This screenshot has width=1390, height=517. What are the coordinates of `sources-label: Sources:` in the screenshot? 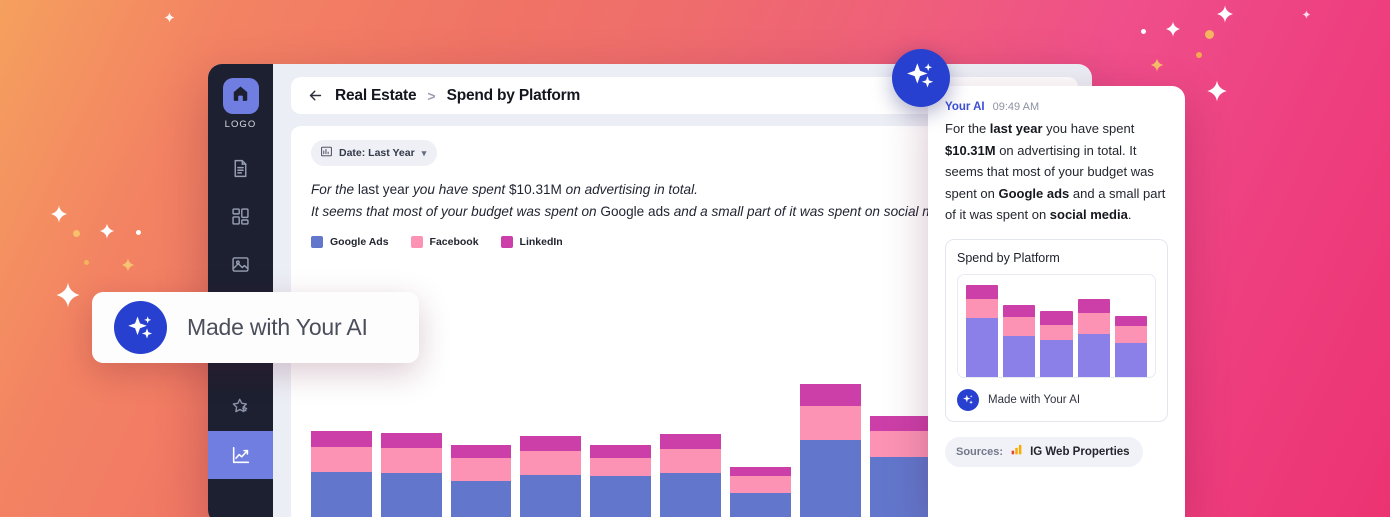 It's located at (980, 451).